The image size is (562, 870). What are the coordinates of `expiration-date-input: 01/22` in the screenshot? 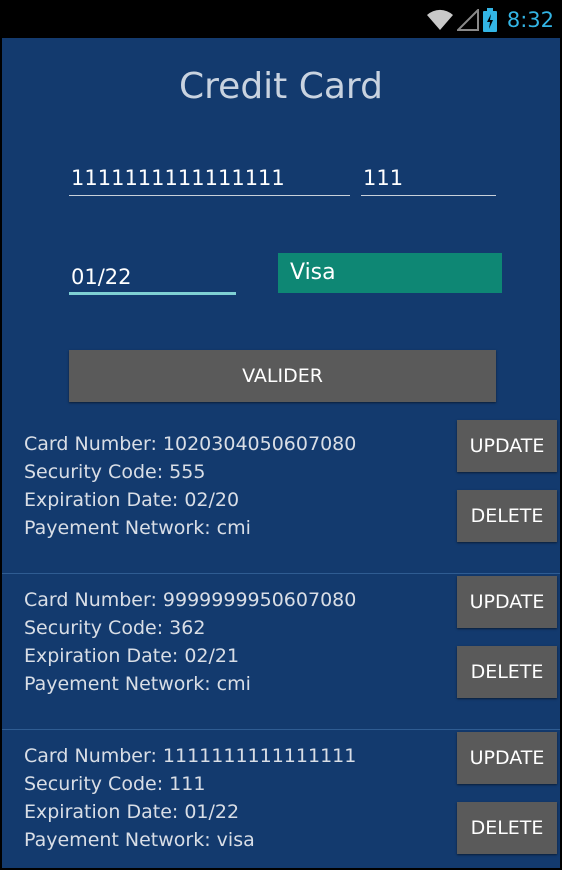 It's located at (152, 273).